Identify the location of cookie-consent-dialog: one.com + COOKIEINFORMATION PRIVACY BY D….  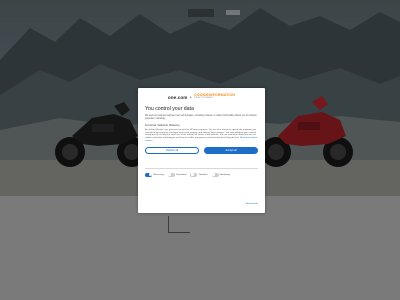
(201, 150).